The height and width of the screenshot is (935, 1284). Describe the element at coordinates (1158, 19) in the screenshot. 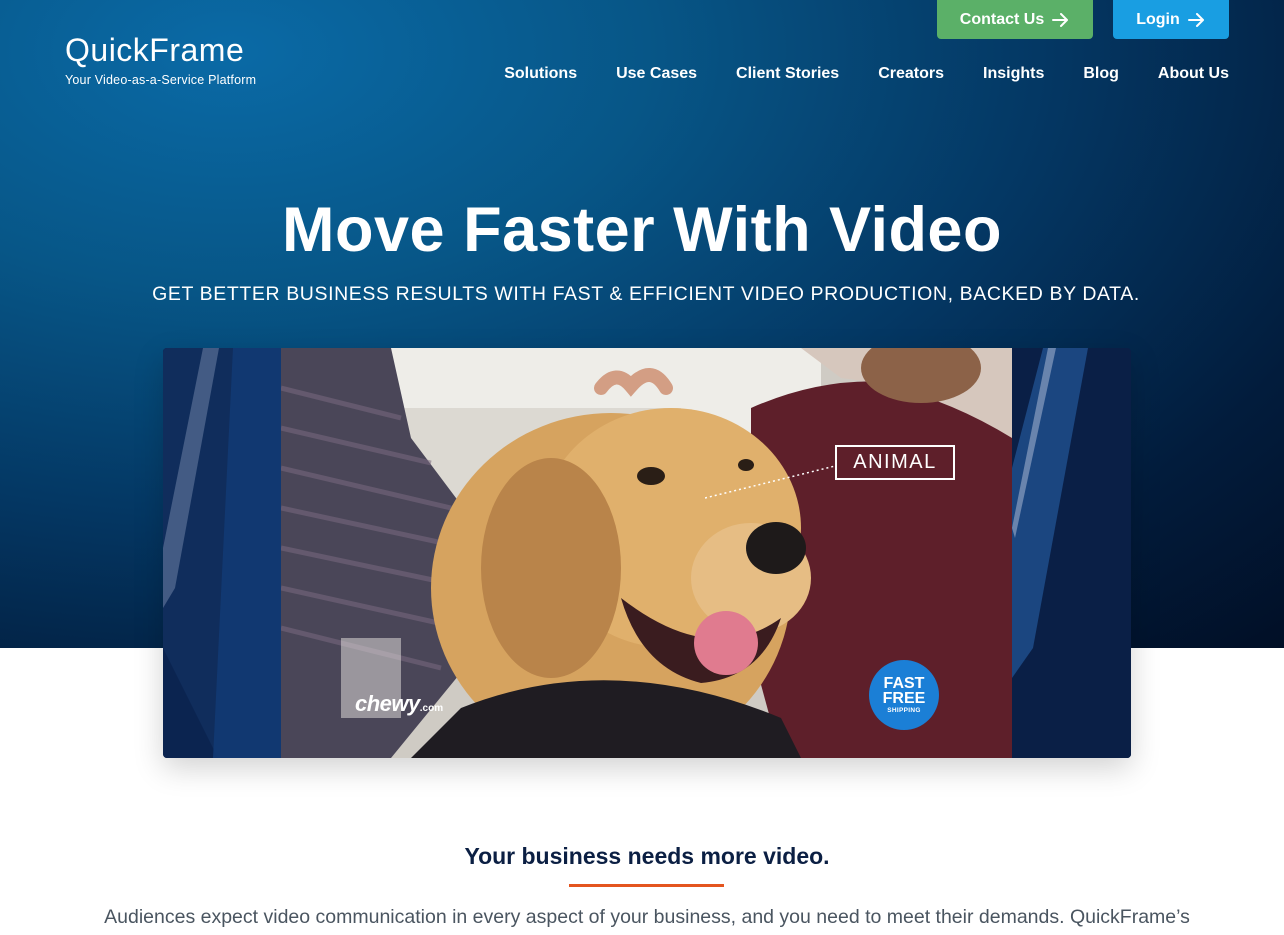

I see `login-label: Login` at that location.